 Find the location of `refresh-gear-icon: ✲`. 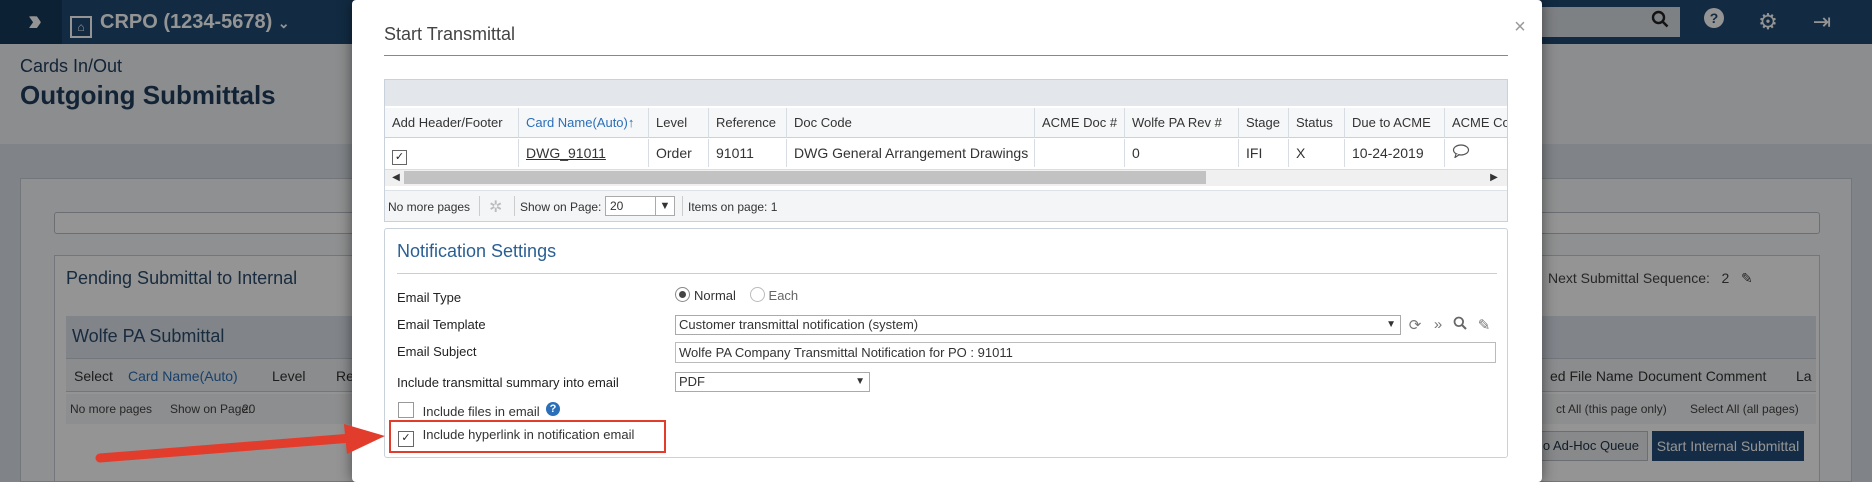

refresh-gear-icon: ✲ is located at coordinates (495, 207).